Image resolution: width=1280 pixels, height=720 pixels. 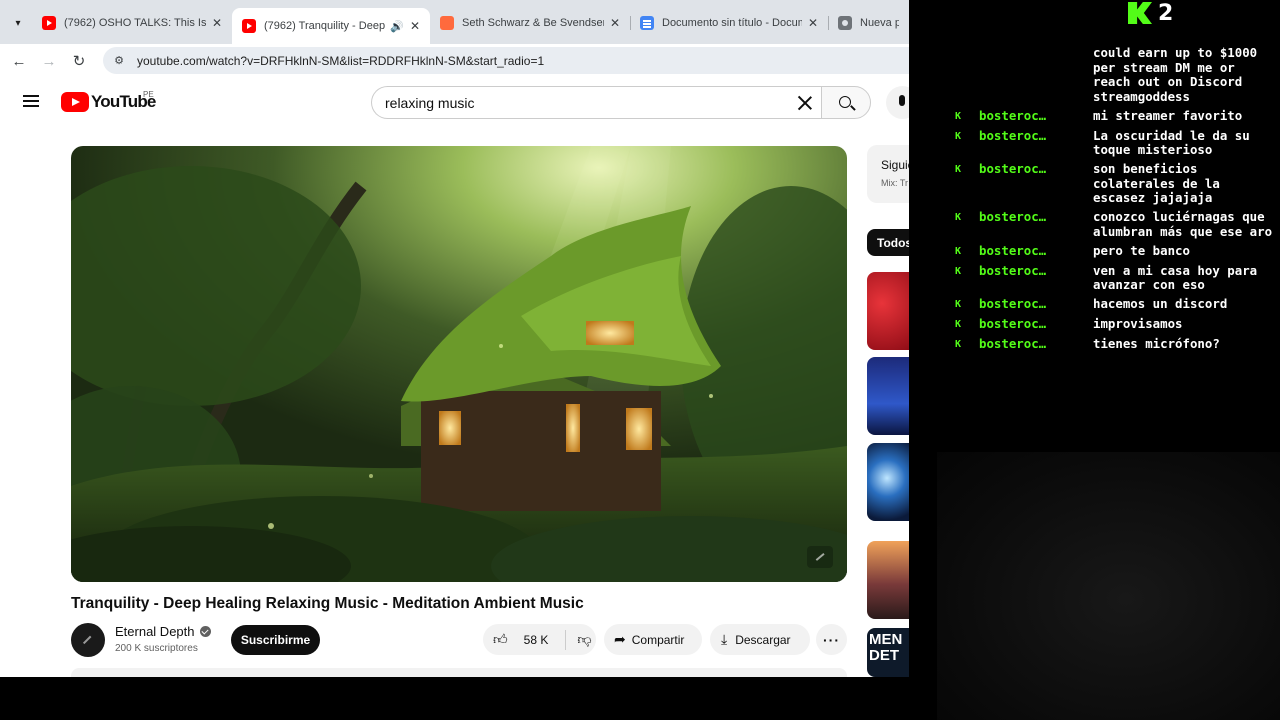 I want to click on tab-docs: Documento sin título - Docume ✕, so click(x=729, y=23).